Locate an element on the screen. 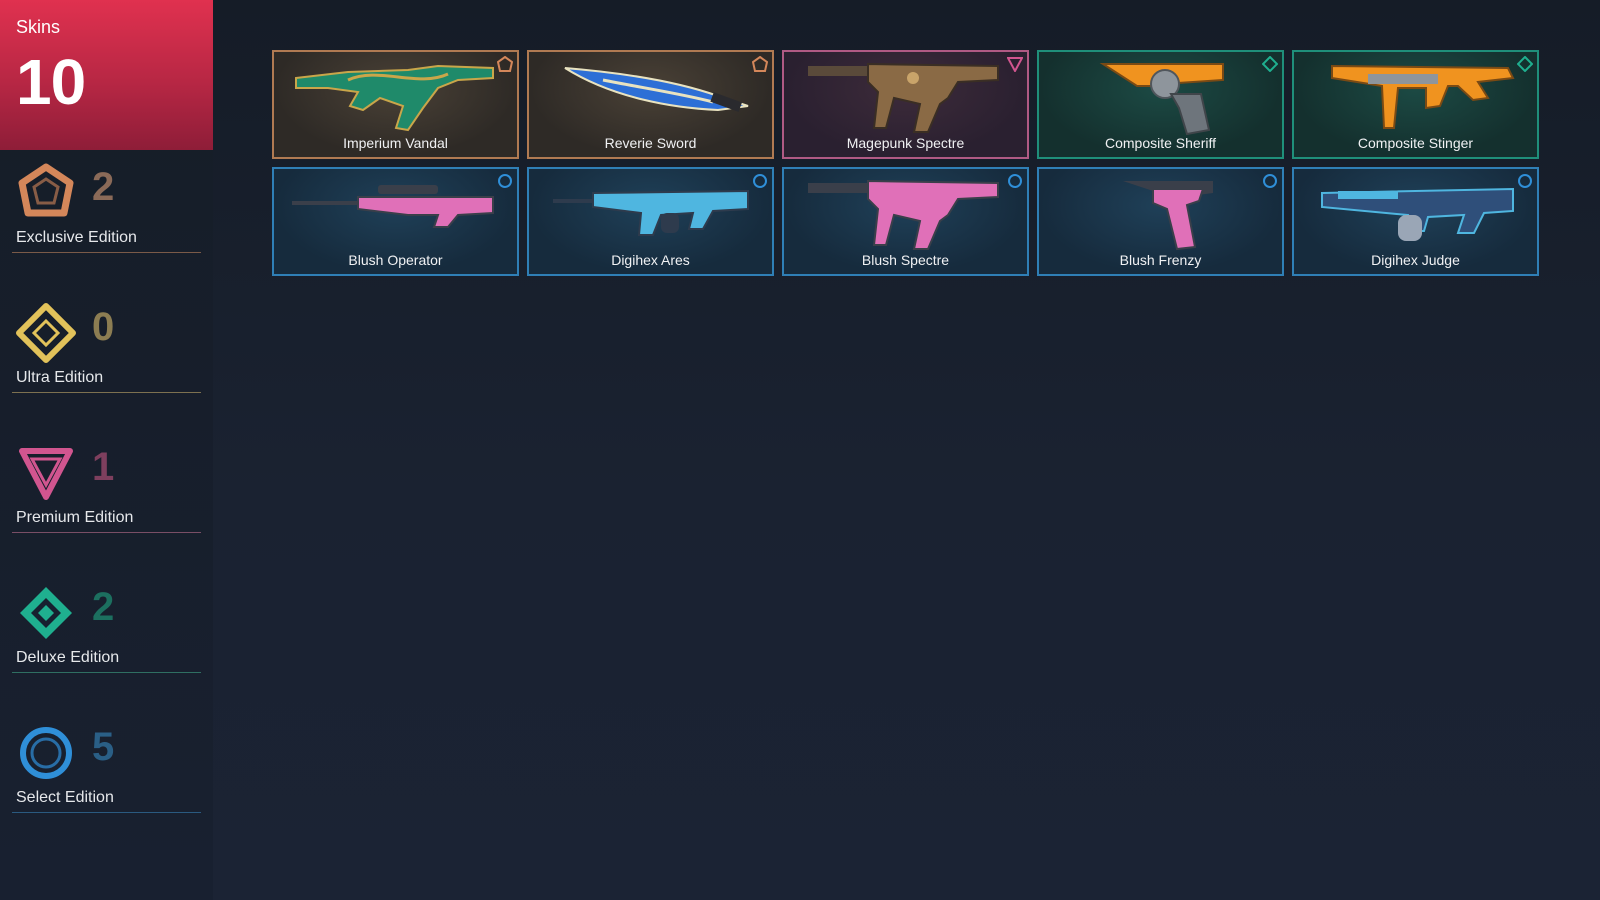 The height and width of the screenshot is (900, 1600). skin-name: Digihex Ares is located at coordinates (650, 260).